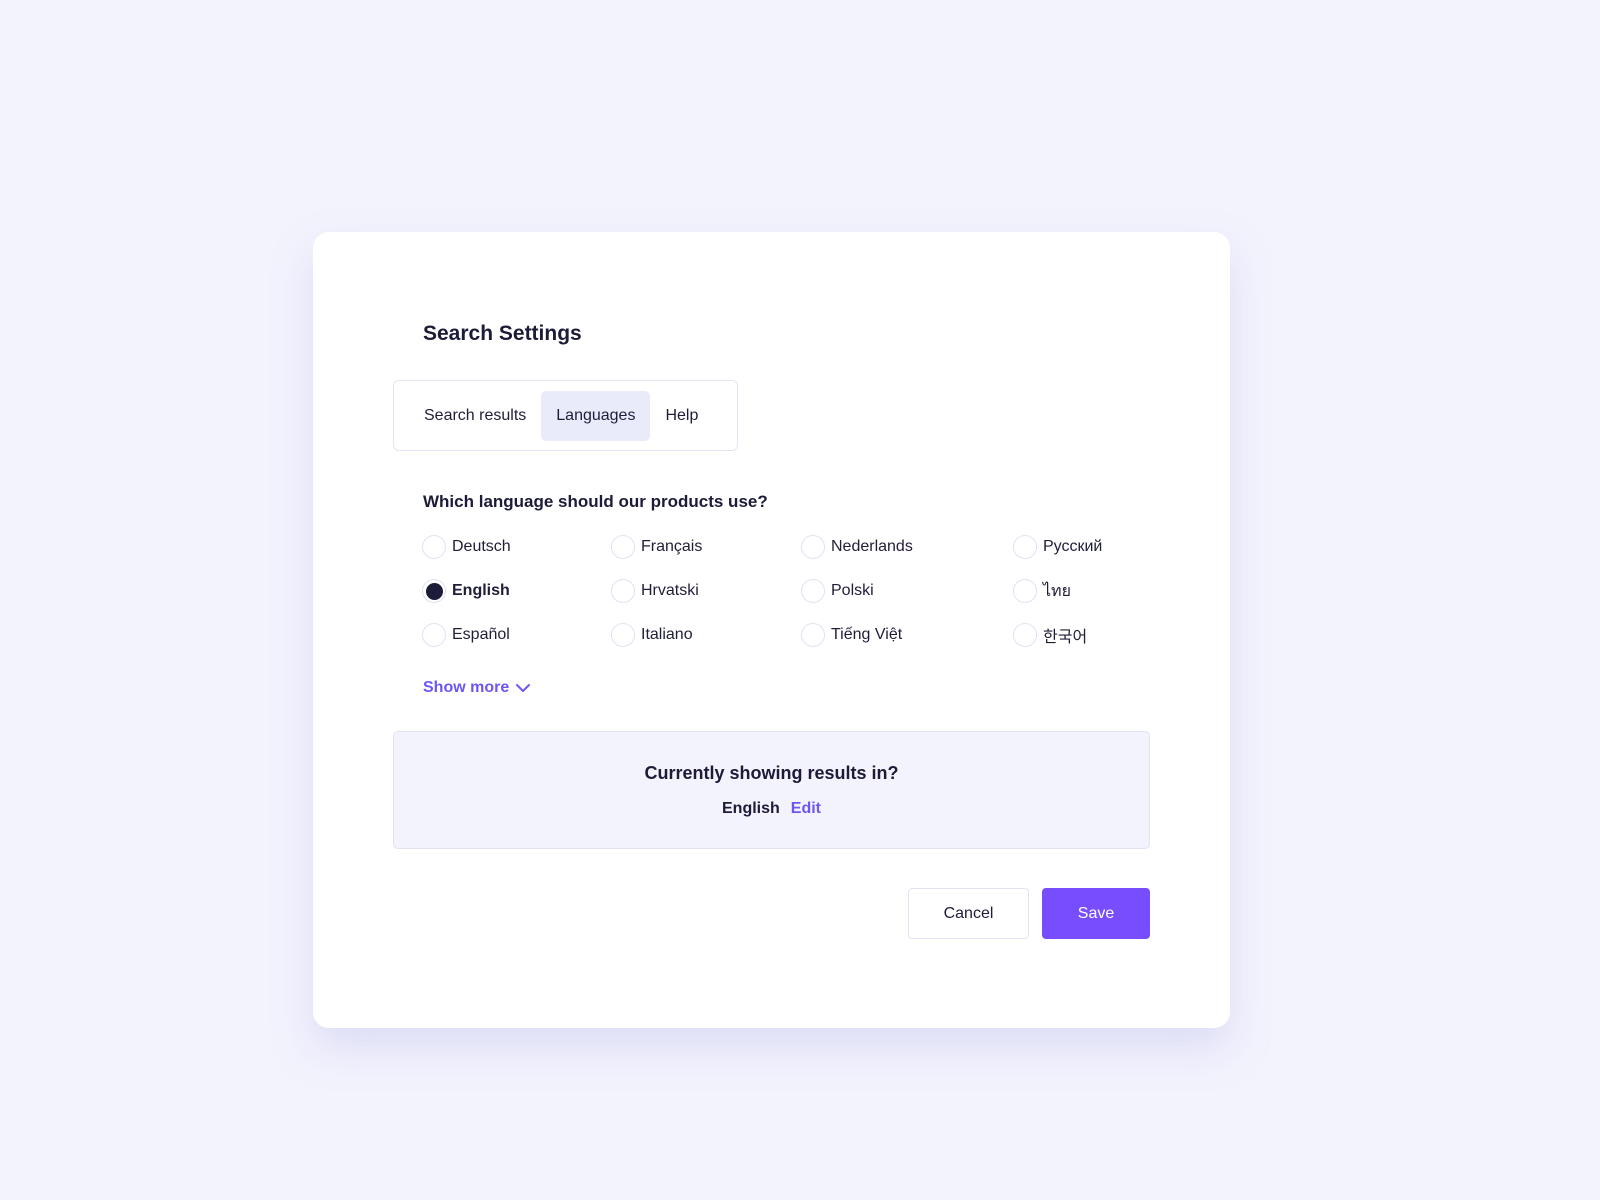 This screenshot has width=1600, height=1200. Describe the element at coordinates (867, 634) in the screenshot. I see `language-option-label: Tiếng Việt` at that location.